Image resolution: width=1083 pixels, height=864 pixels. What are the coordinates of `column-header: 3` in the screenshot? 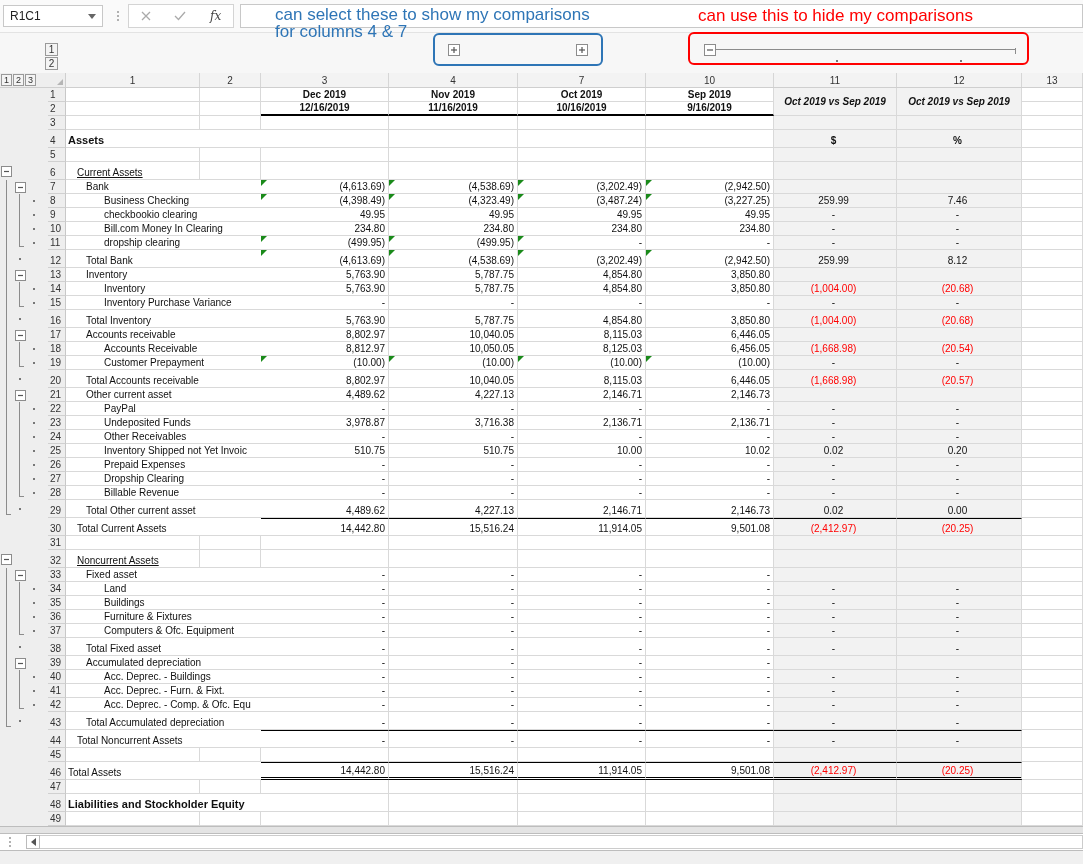 It's located at (325, 80).